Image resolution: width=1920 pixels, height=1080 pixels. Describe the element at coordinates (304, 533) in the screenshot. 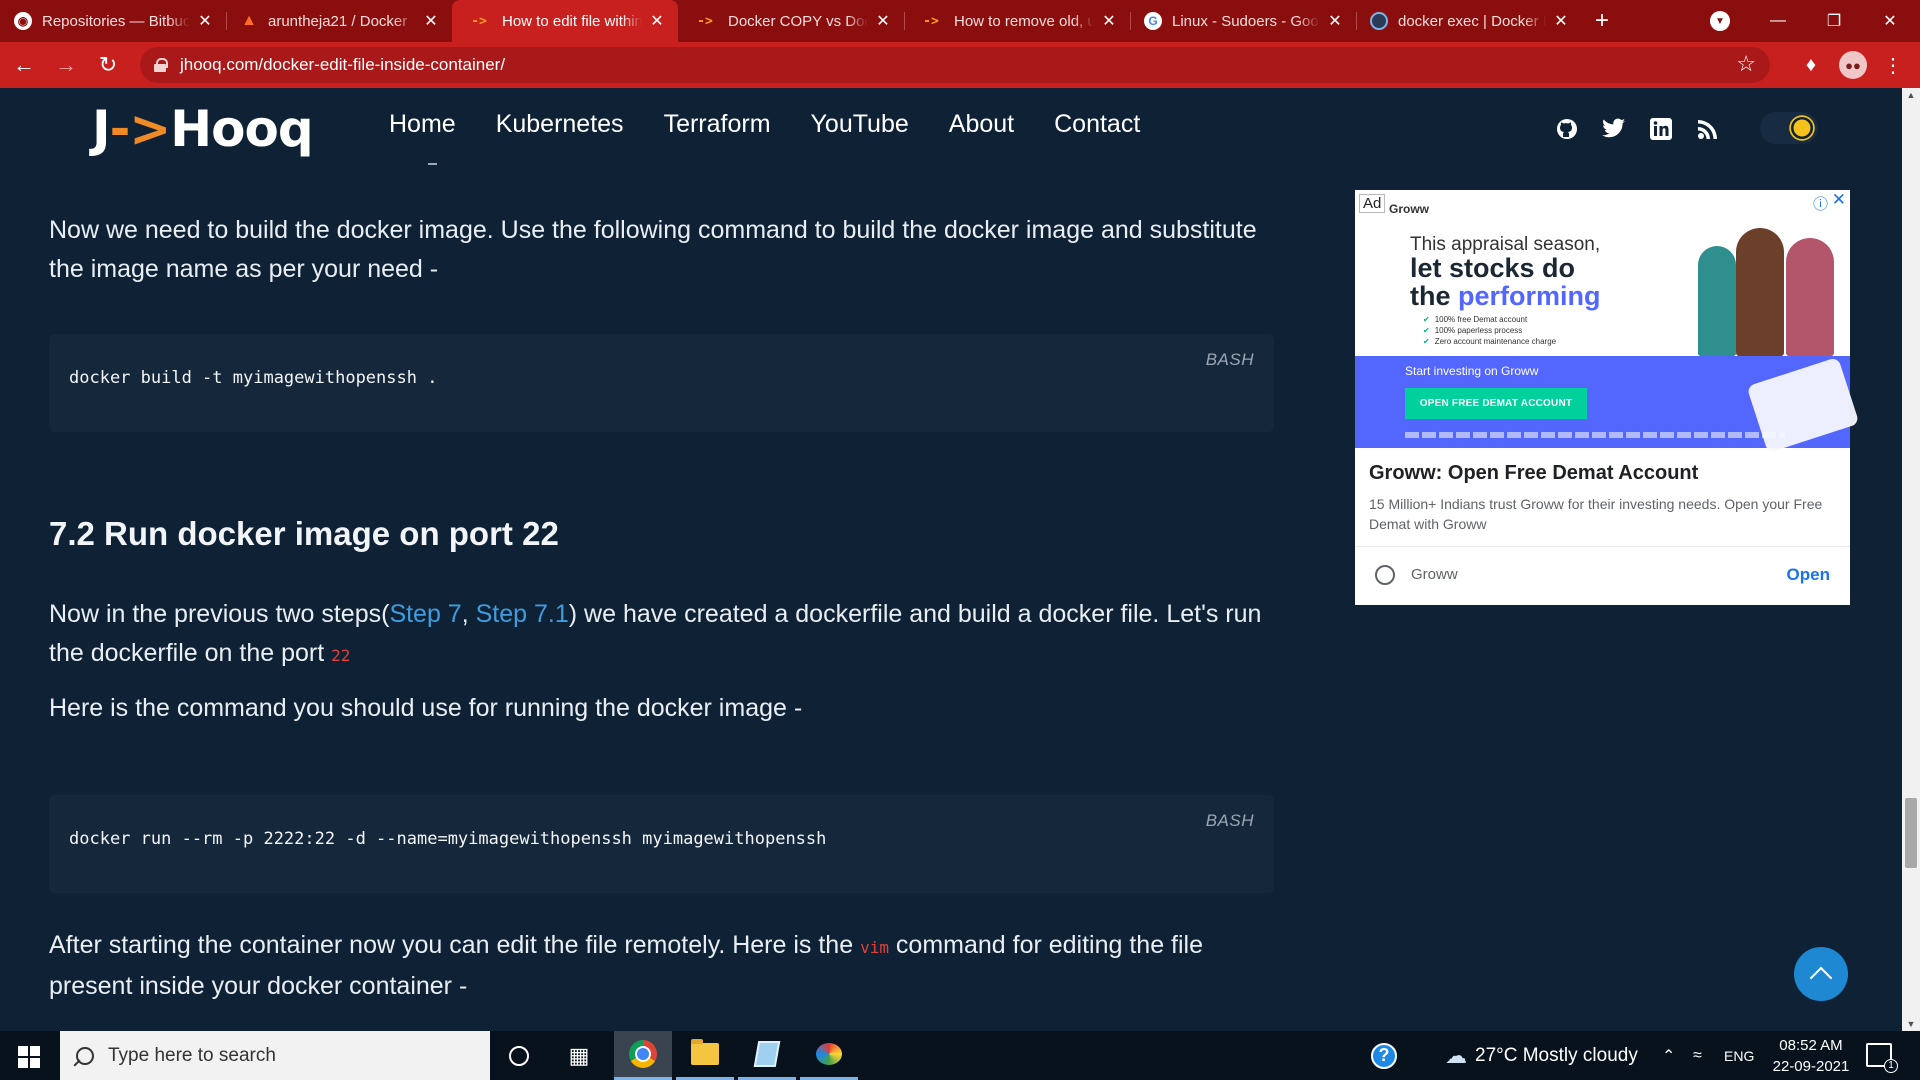

I see `section-heading: 7.2 Run docker image on port 22` at that location.